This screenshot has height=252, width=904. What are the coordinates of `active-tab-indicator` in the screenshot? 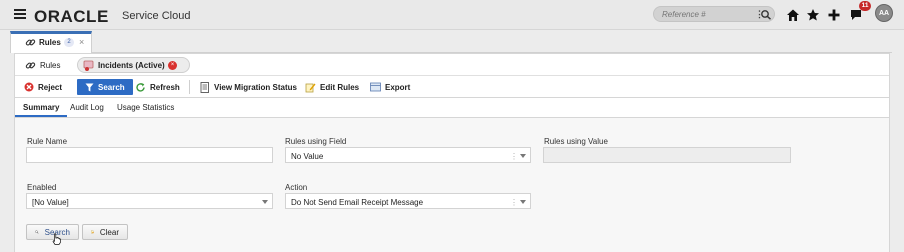 It's located at (41, 116).